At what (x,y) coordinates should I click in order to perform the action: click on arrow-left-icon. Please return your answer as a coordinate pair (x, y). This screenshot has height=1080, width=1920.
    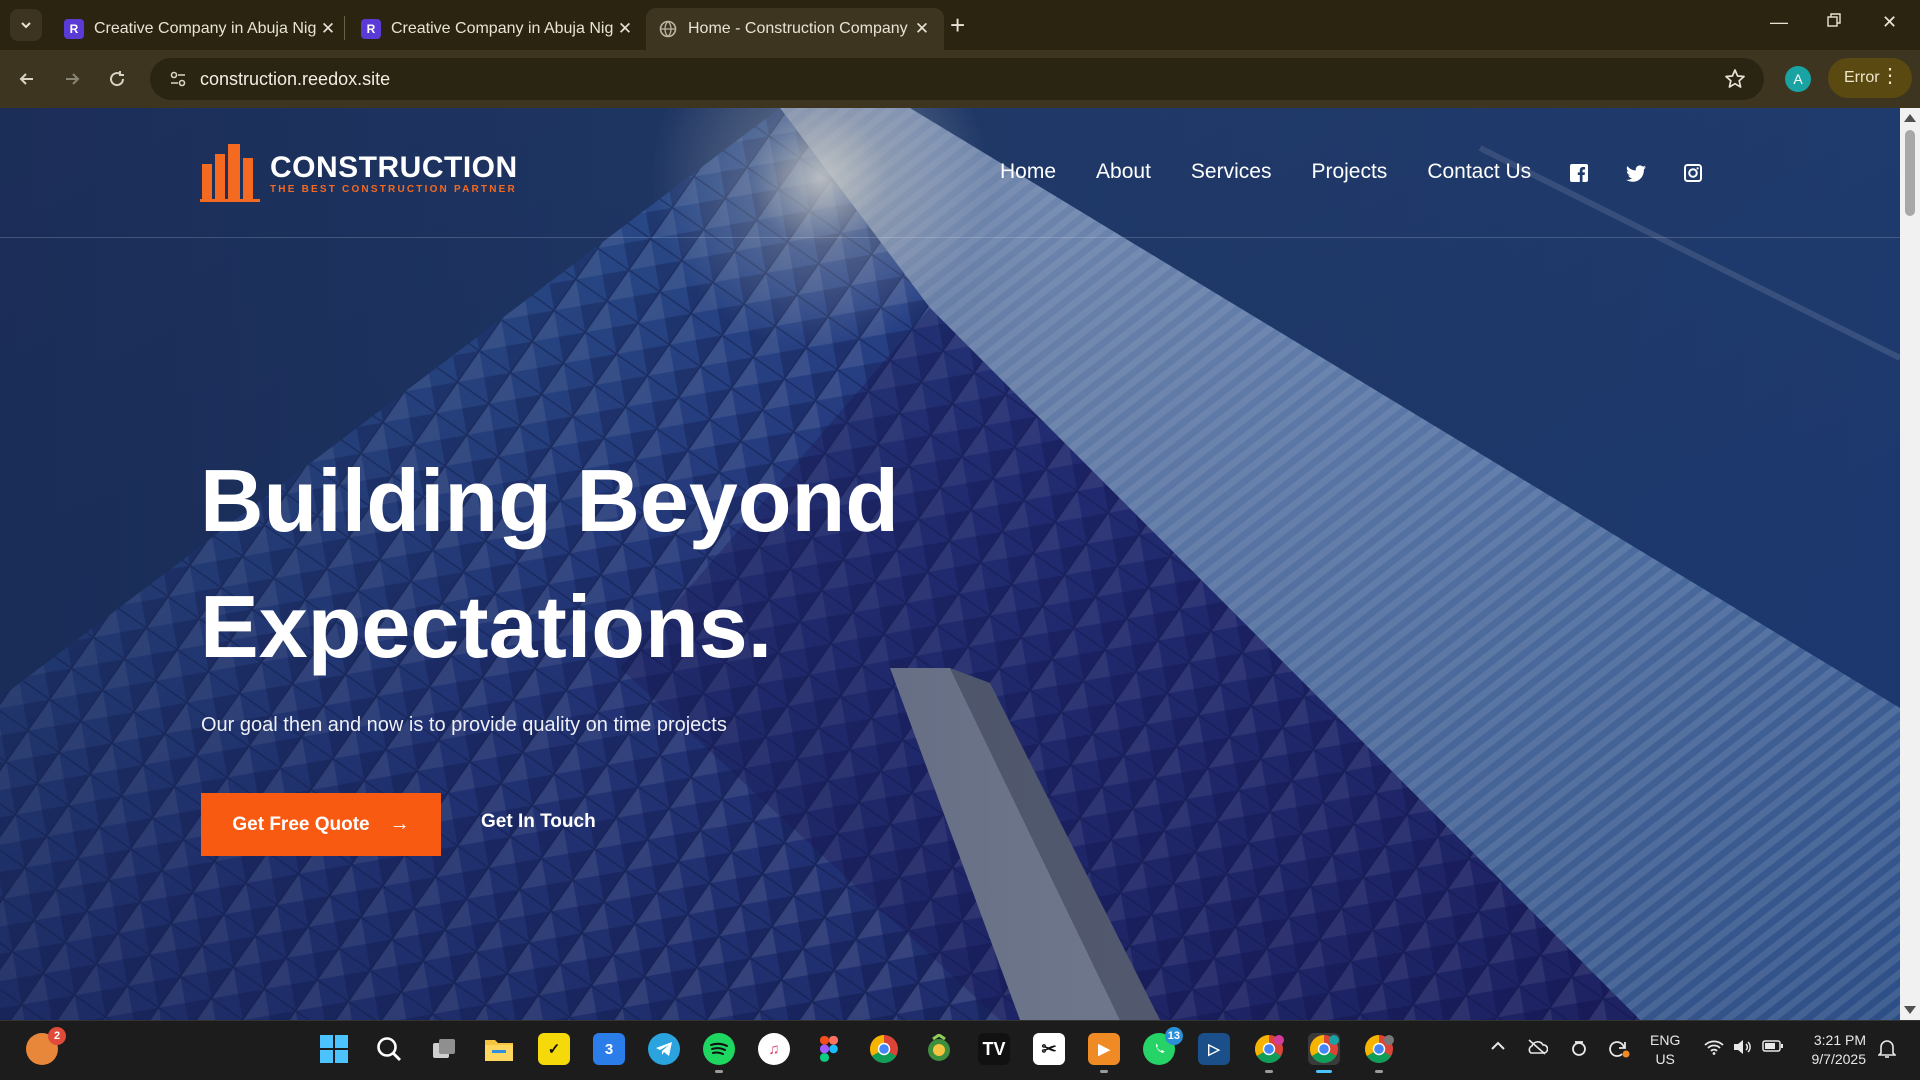
    Looking at the image, I should click on (26, 79).